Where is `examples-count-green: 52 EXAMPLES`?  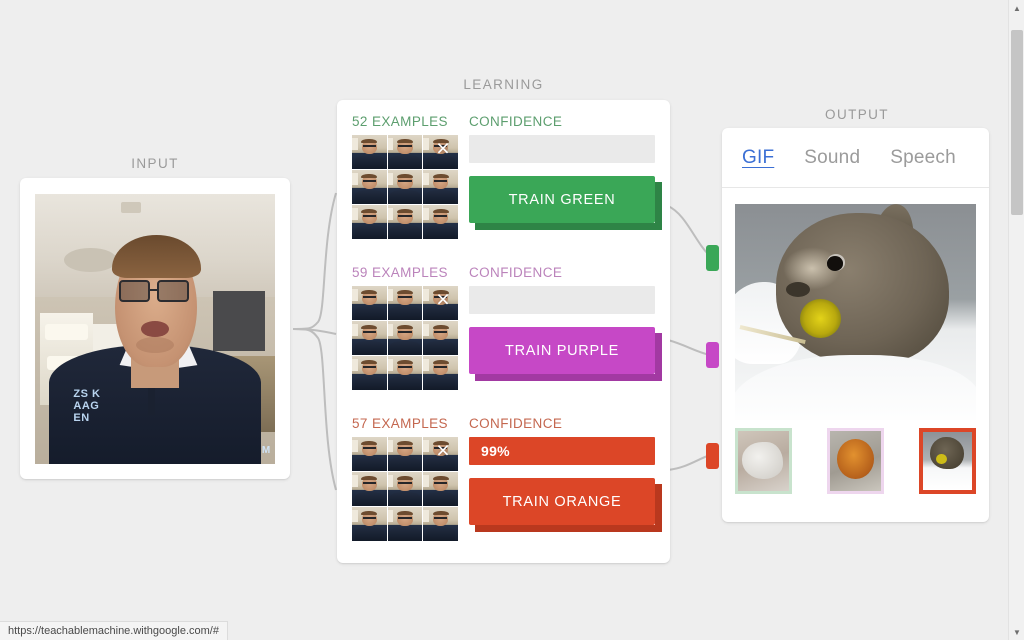
examples-count-green: 52 EXAMPLES is located at coordinates (400, 121).